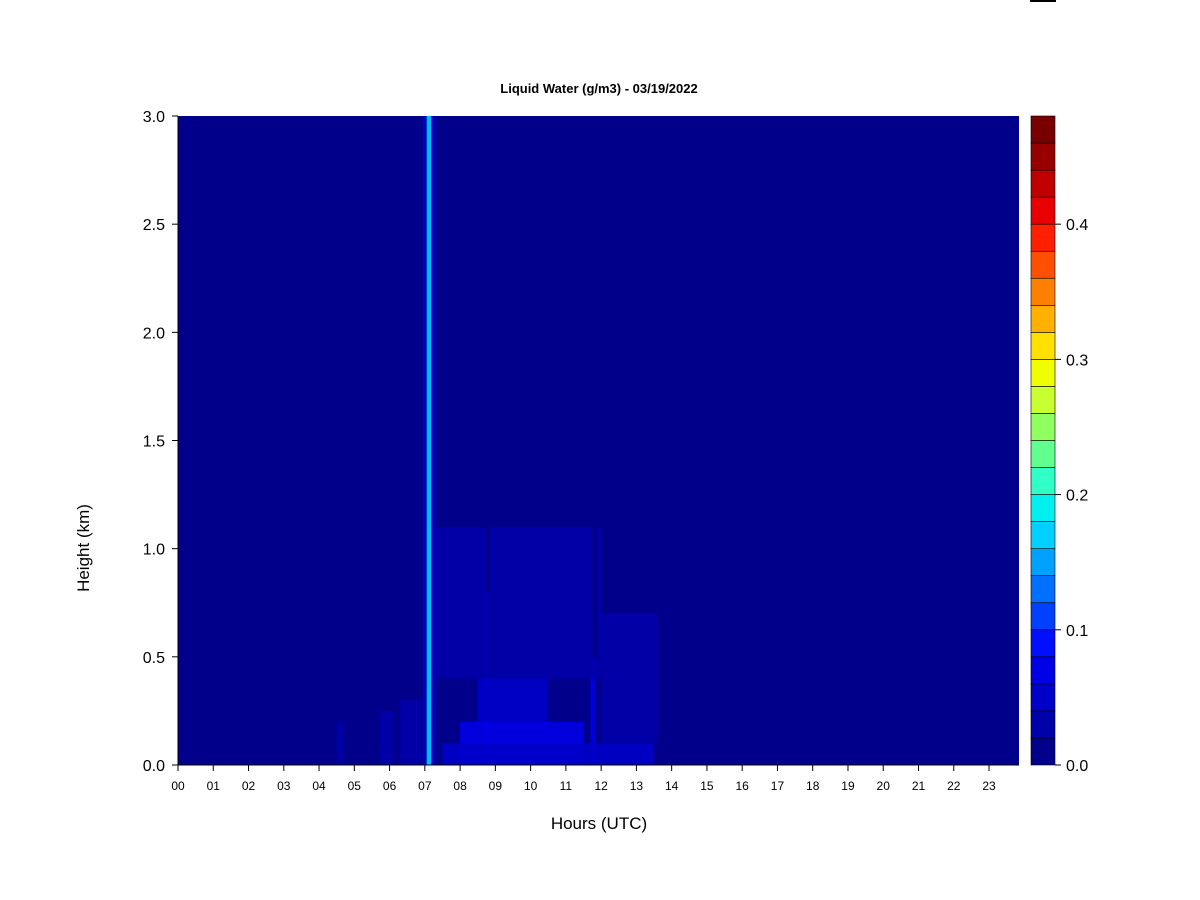  I want to click on x-tick-label: 09, so click(496, 786).